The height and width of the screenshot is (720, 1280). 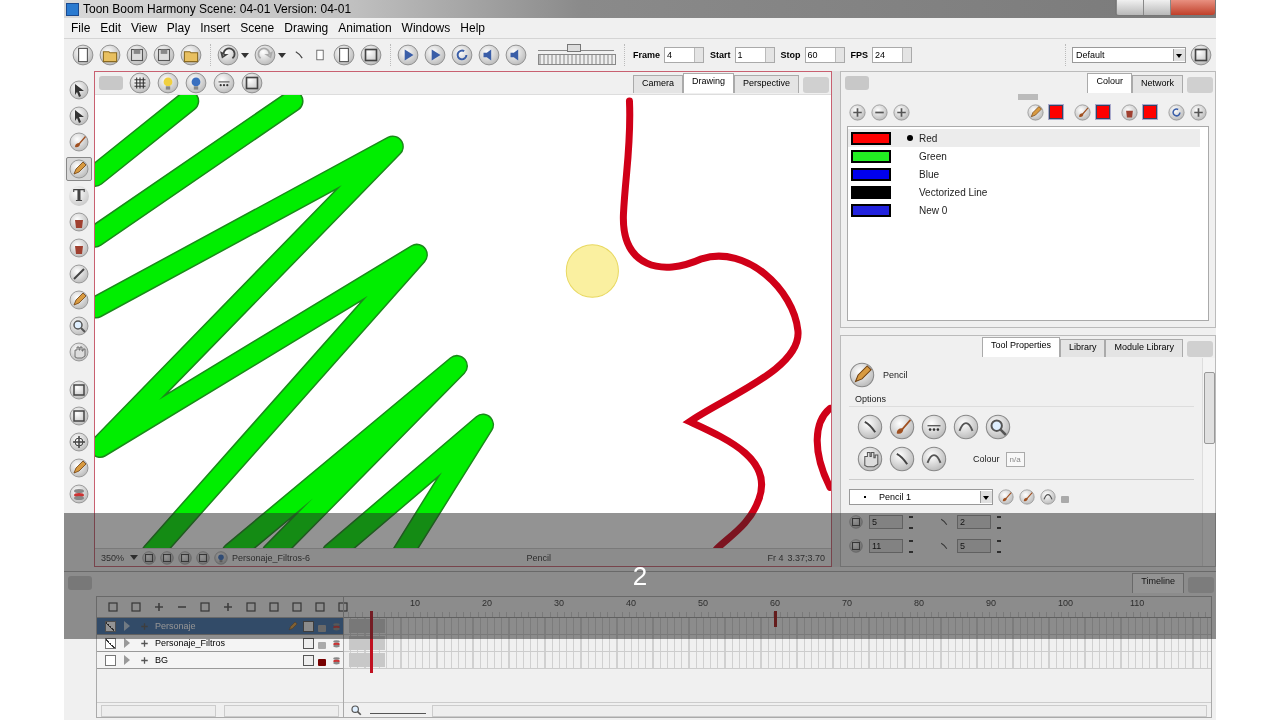 I want to click on panel-tab: Module Library, so click(x=1144, y=348).